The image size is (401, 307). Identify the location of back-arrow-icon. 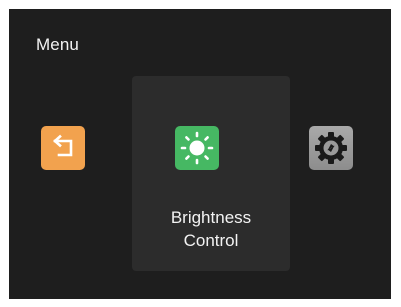
(63, 145).